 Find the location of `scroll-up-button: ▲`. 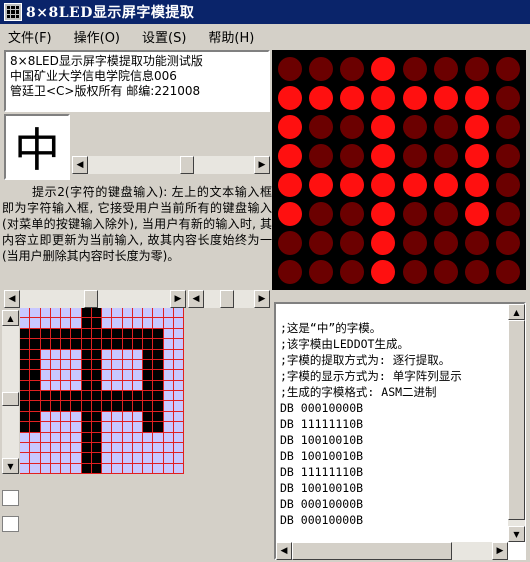

scroll-up-button: ▲ is located at coordinates (516, 312).